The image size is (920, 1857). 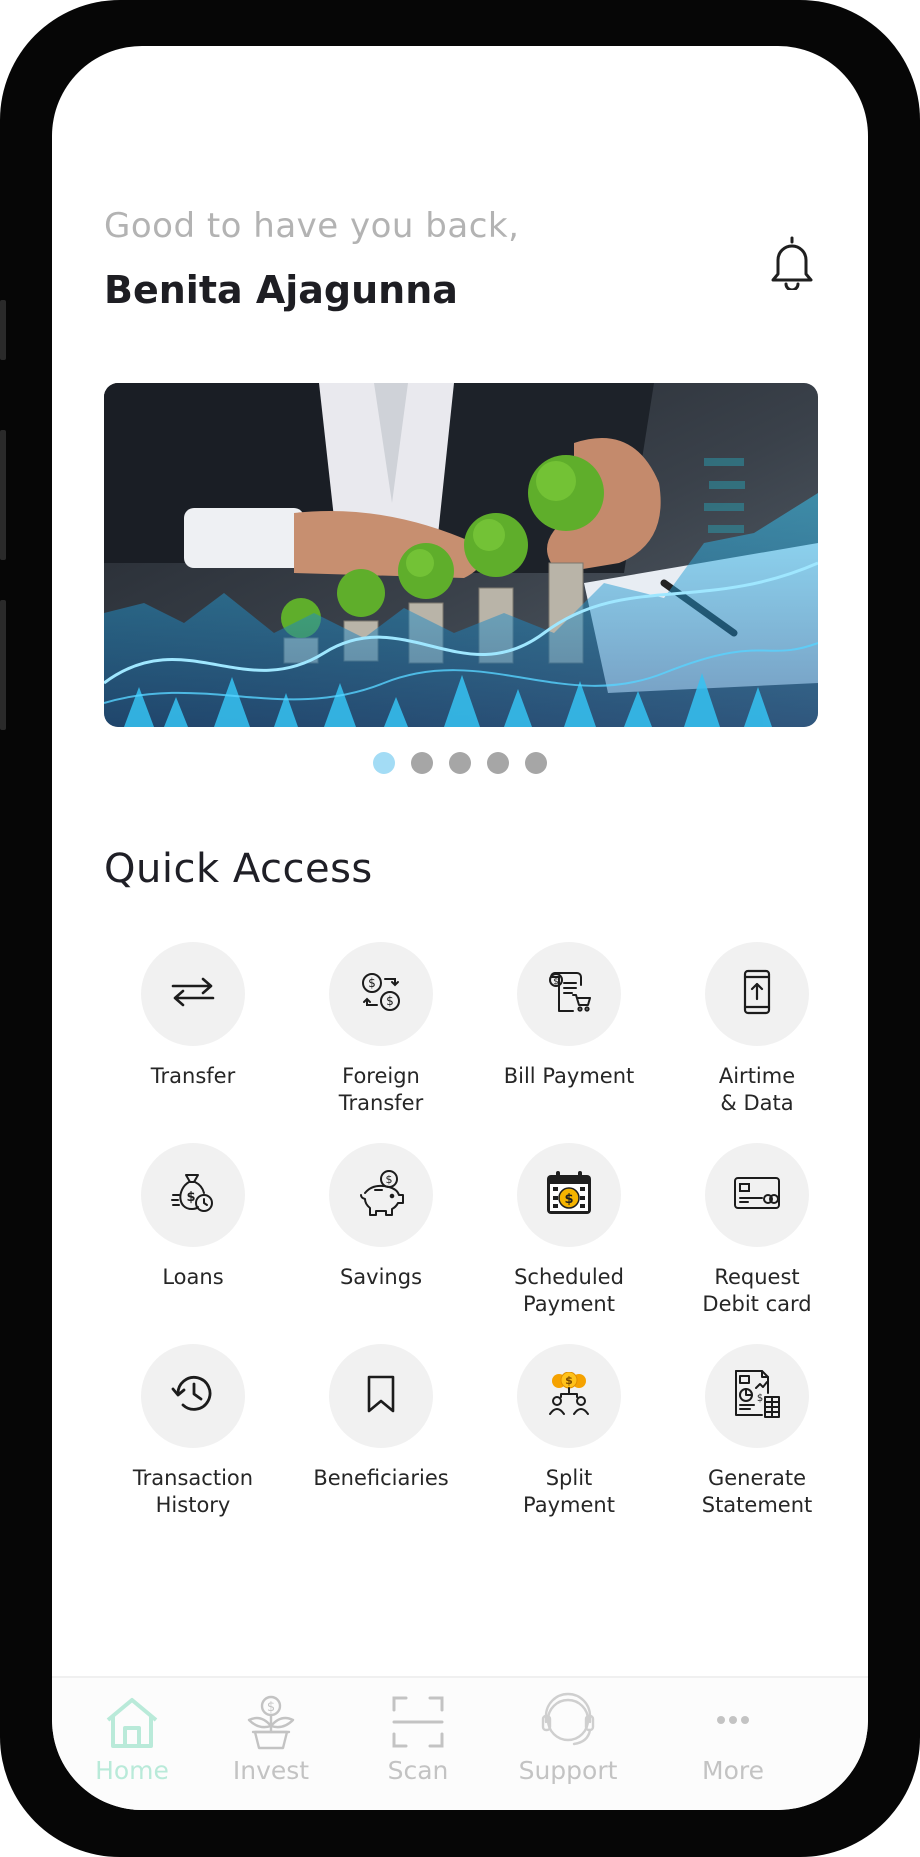 What do you see at coordinates (418, 1722) in the screenshot?
I see `scan-frame-icon` at bounding box center [418, 1722].